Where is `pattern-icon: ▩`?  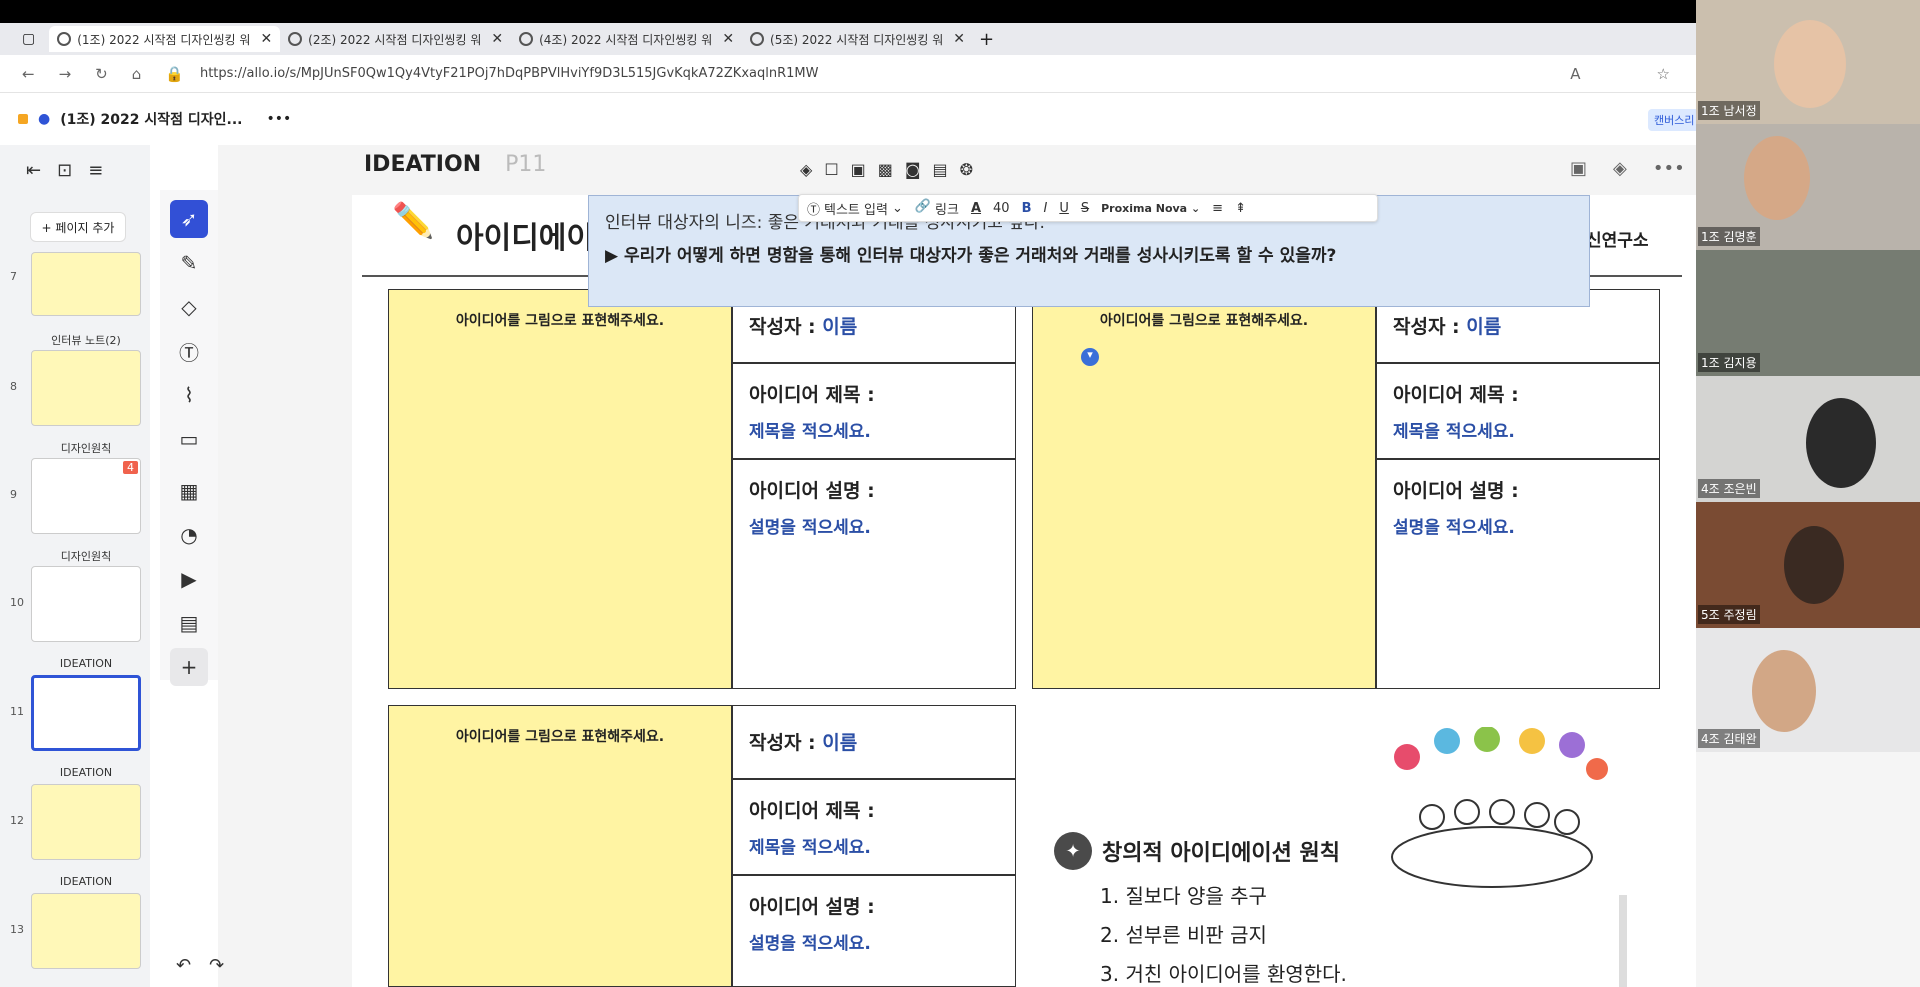 pattern-icon: ▩ is located at coordinates (885, 169).